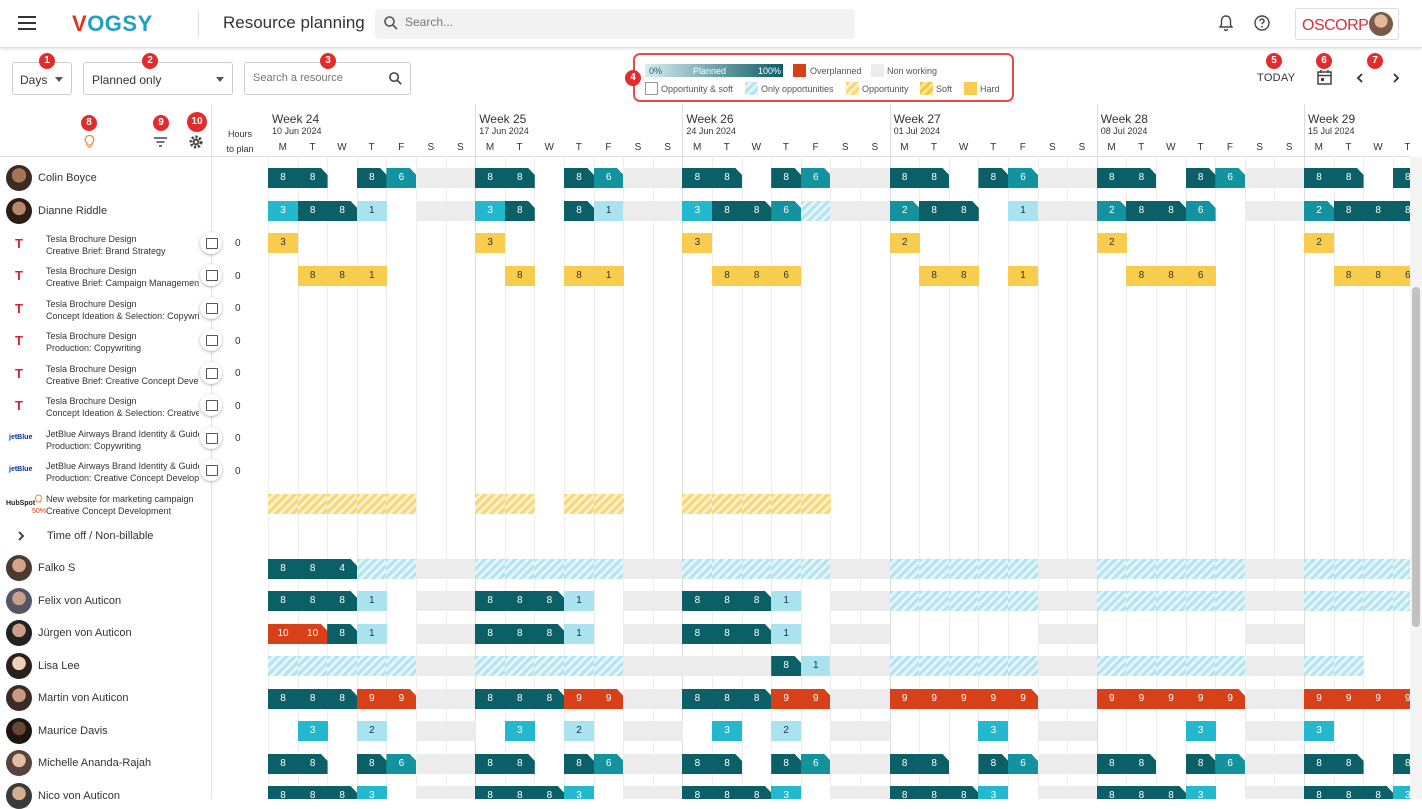 This screenshot has width=1422, height=809. I want to click on calendar-icon, so click(1324, 77).